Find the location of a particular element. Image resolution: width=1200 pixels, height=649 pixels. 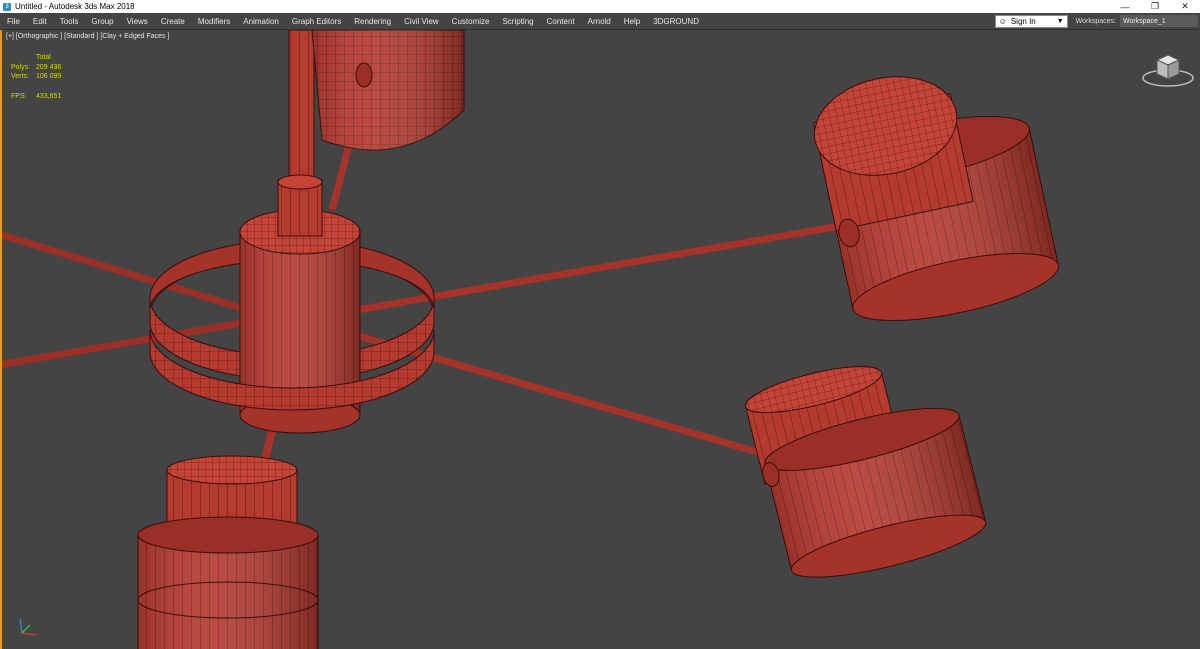

verts-label: Verts: is located at coordinates (20, 76).